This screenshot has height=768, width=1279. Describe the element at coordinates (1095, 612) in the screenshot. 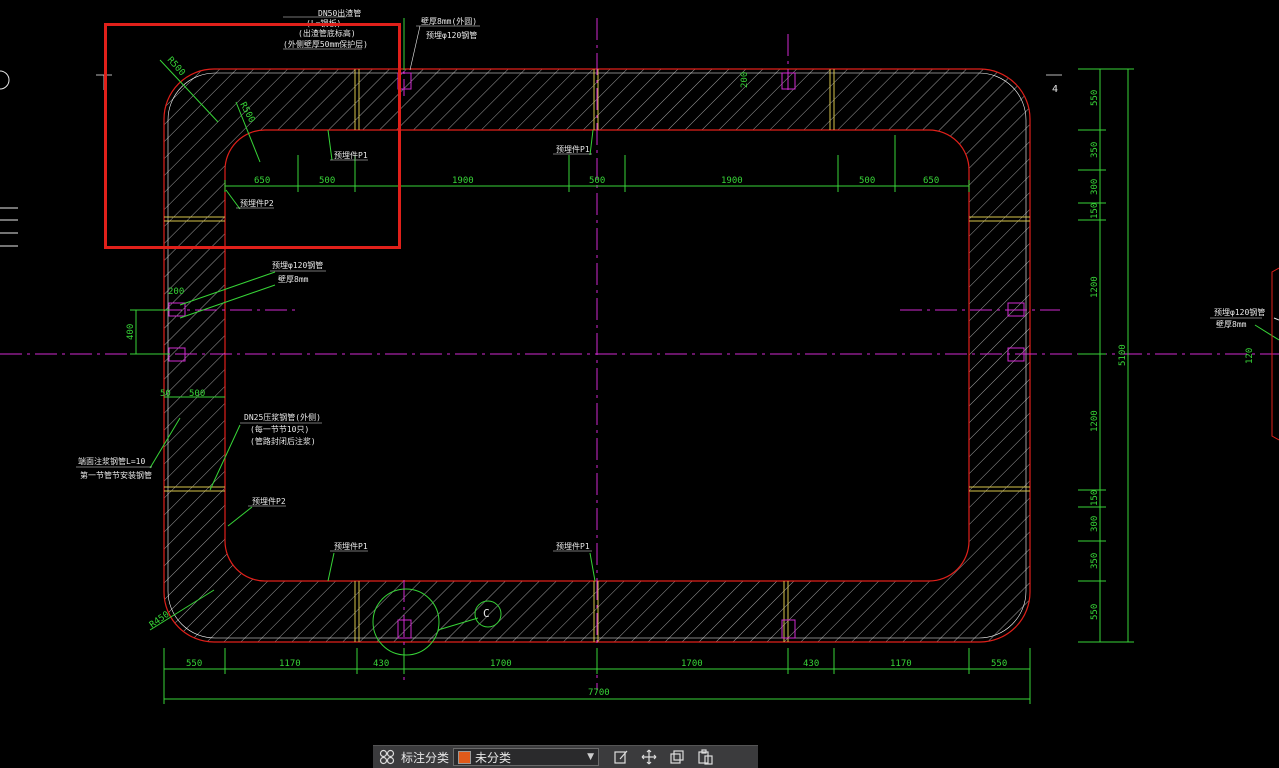

I see `dim-right-10: 550` at that location.